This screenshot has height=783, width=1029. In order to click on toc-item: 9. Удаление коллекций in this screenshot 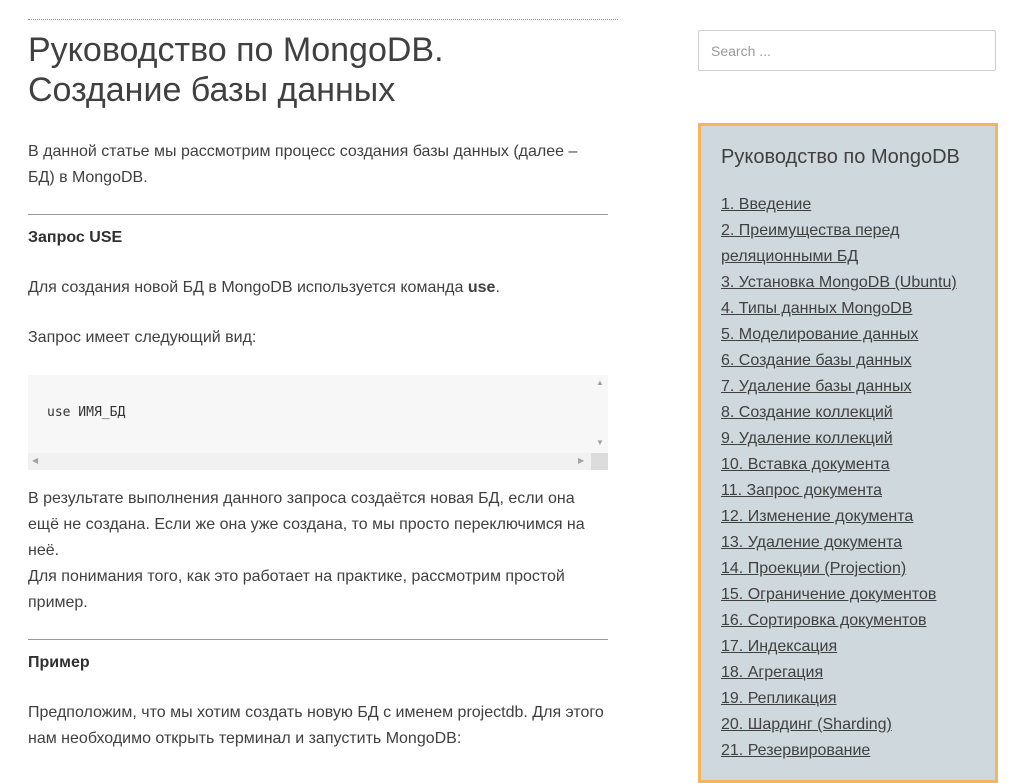, I will do `click(851, 439)`.